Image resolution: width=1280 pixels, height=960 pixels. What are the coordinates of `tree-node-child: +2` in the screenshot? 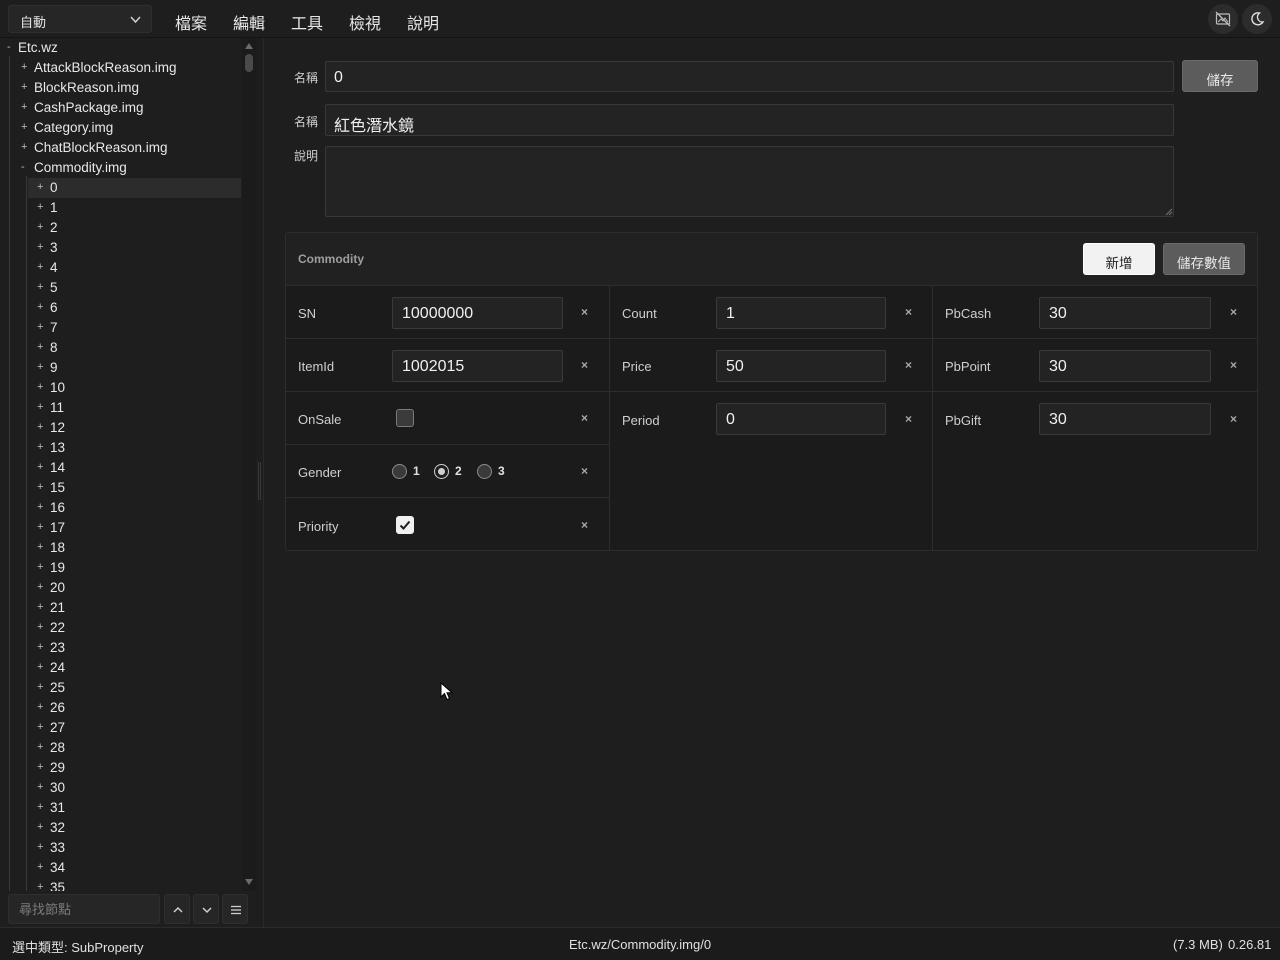 It's located at (120, 228).